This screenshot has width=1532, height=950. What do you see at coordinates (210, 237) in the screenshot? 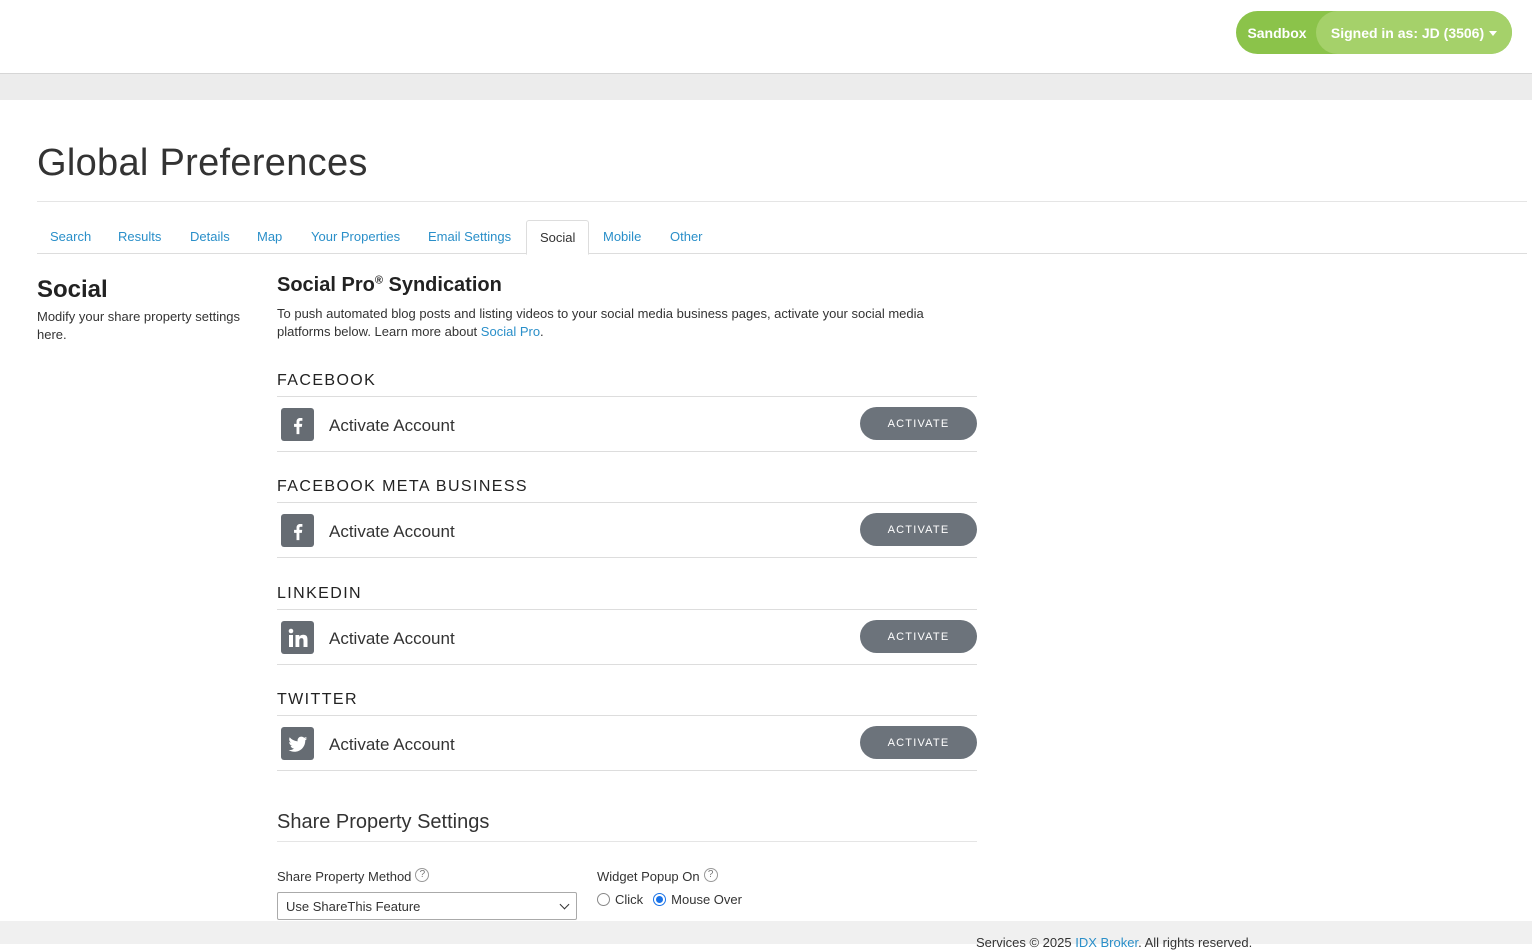
I see `tab-details: Details` at bounding box center [210, 237].